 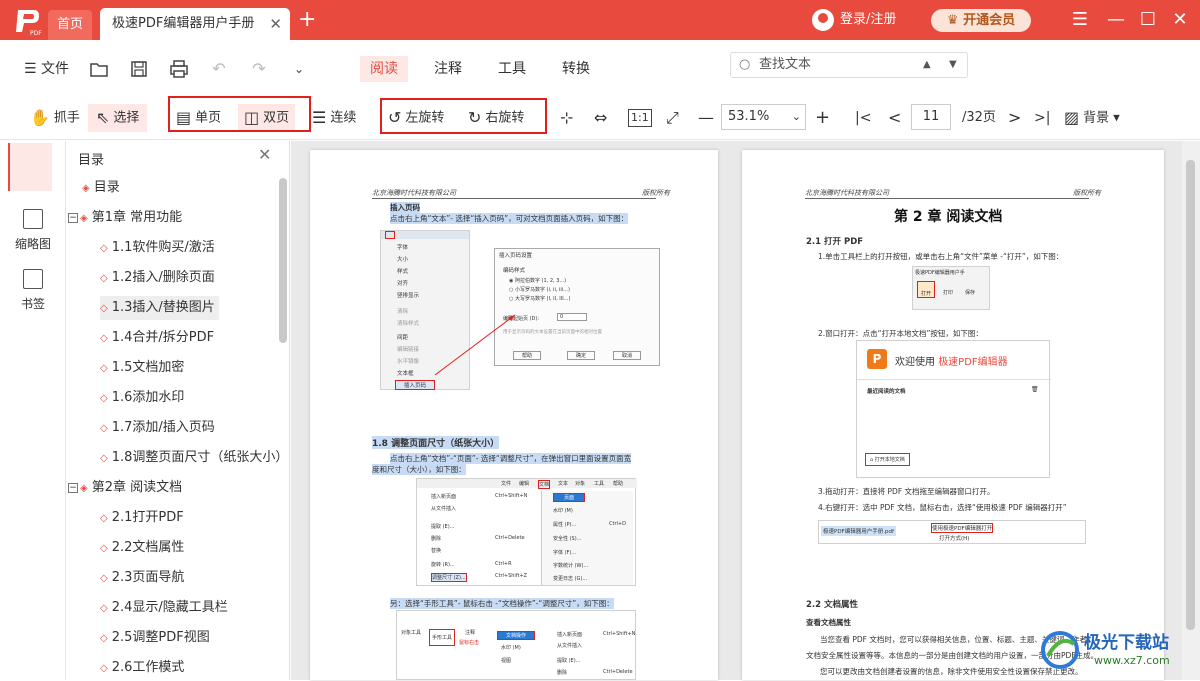 What do you see at coordinates (405, 374) in the screenshot?
I see `menu-item: 文本框` at bounding box center [405, 374].